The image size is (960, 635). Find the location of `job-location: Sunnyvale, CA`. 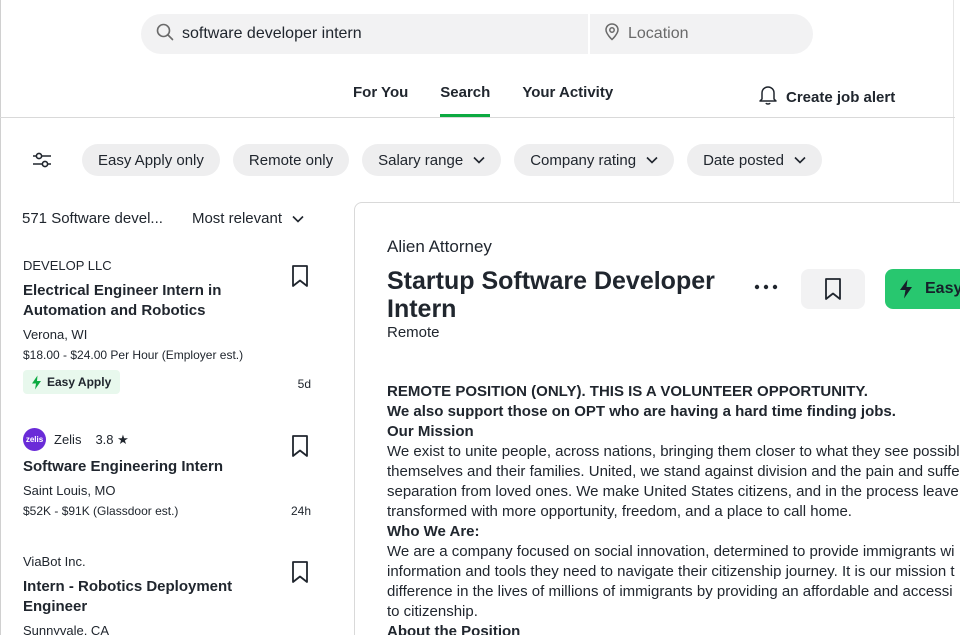

job-location: Sunnyvale, CA is located at coordinates (66, 629).